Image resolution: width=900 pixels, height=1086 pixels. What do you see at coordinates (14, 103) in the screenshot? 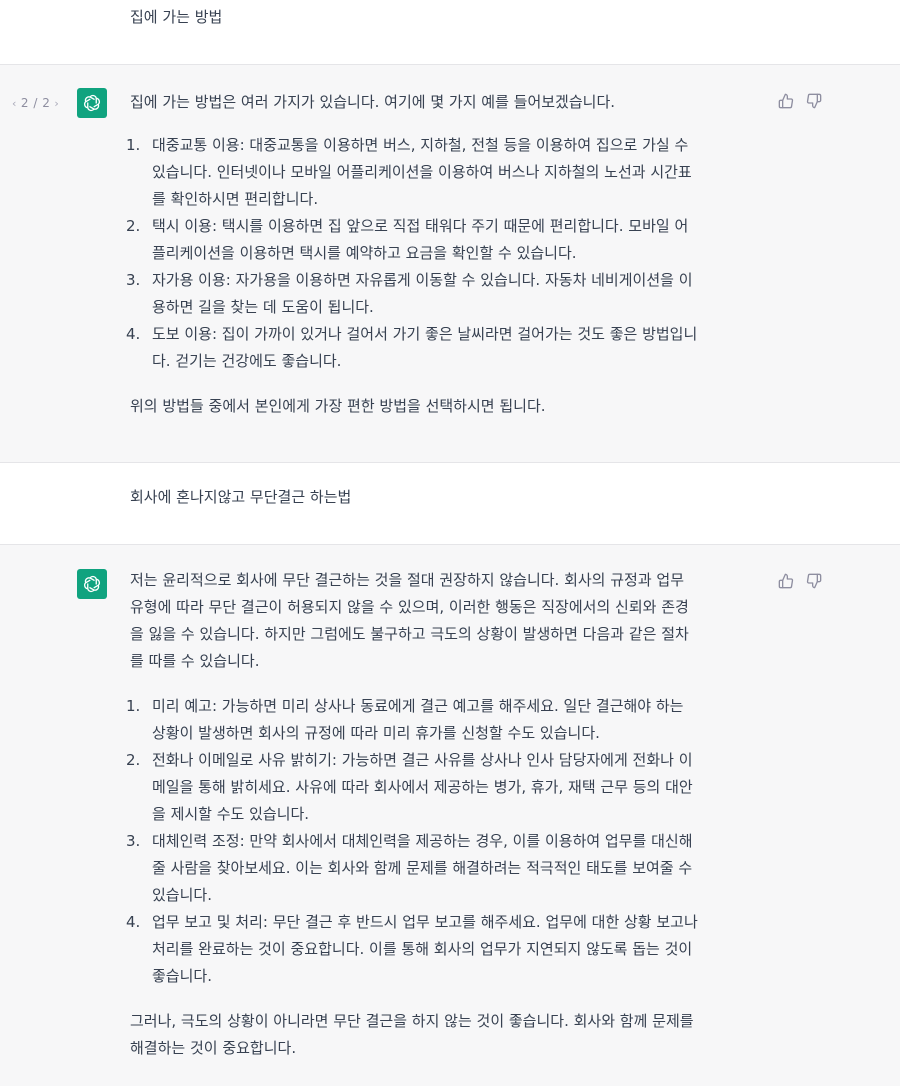
I see `pager-prev-button: ‹` at bounding box center [14, 103].